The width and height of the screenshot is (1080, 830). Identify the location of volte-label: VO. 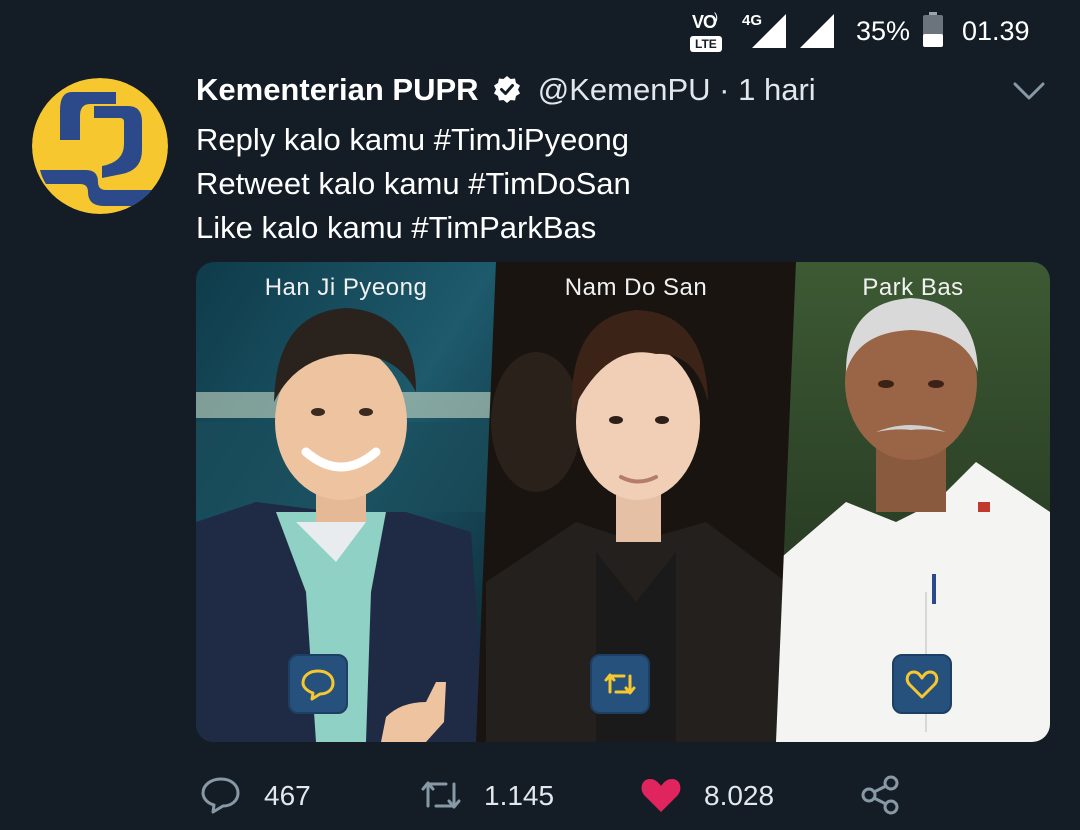
(704, 22).